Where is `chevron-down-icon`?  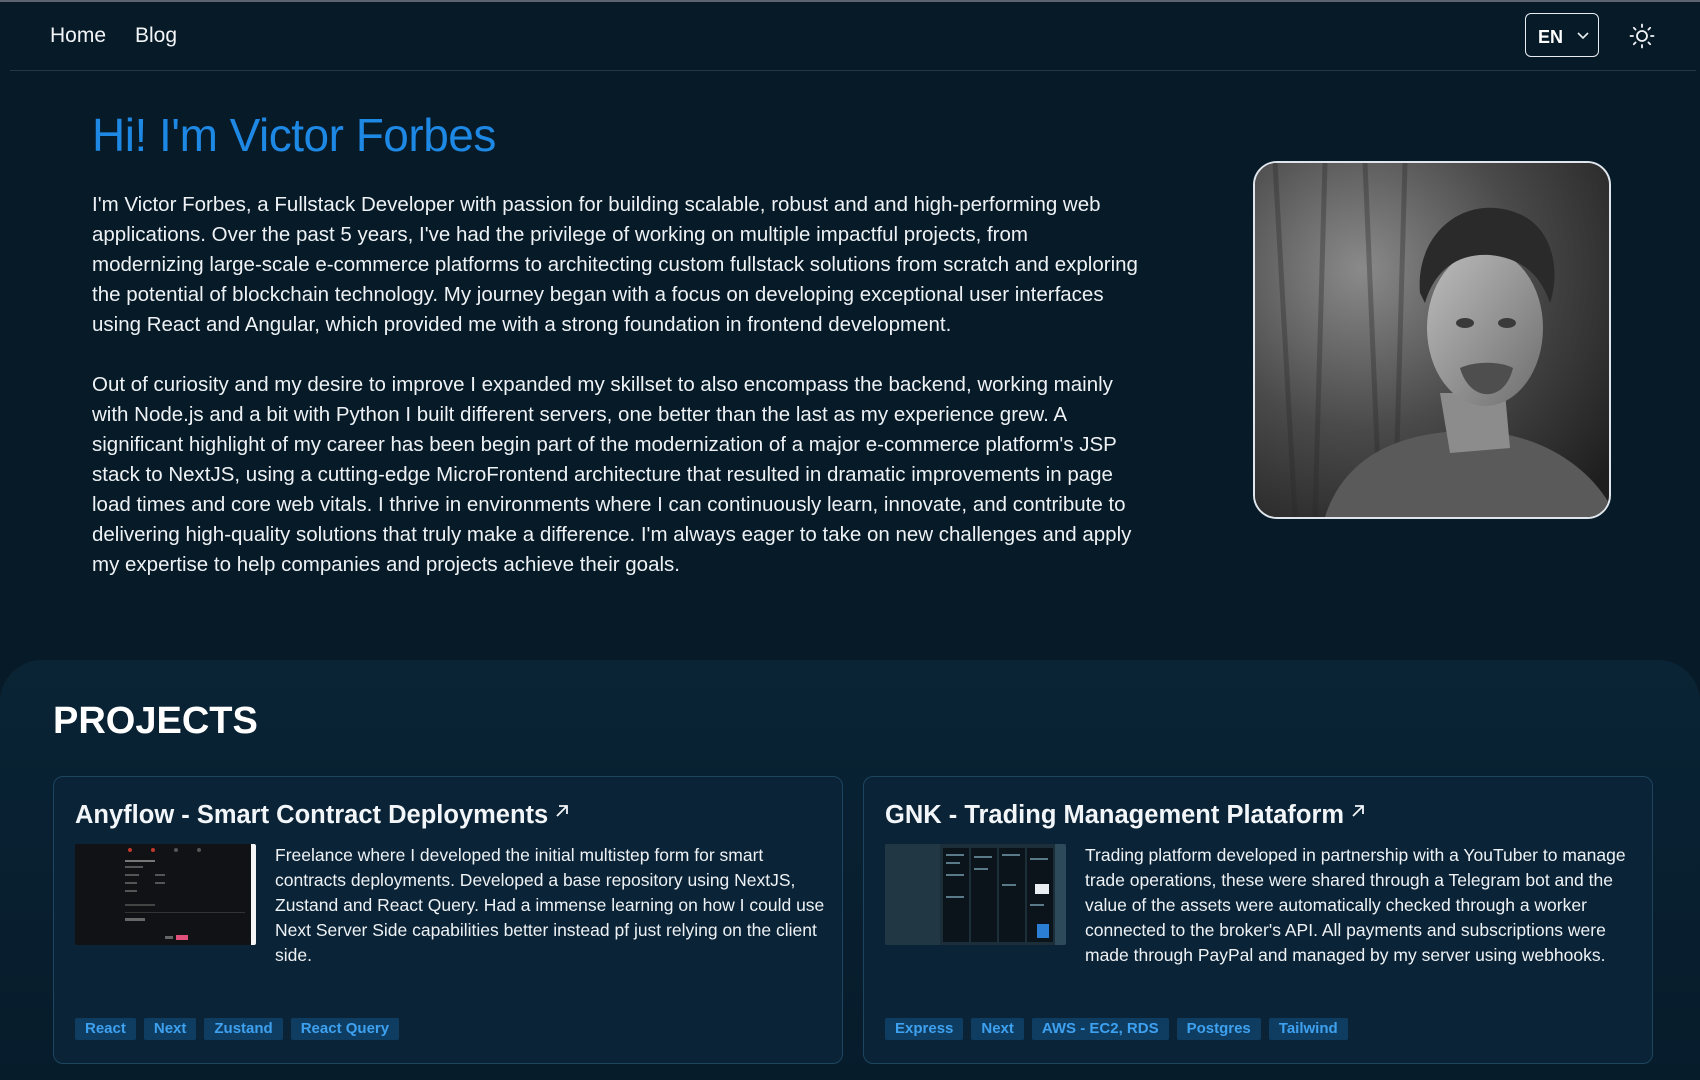
chevron-down-icon is located at coordinates (1583, 36).